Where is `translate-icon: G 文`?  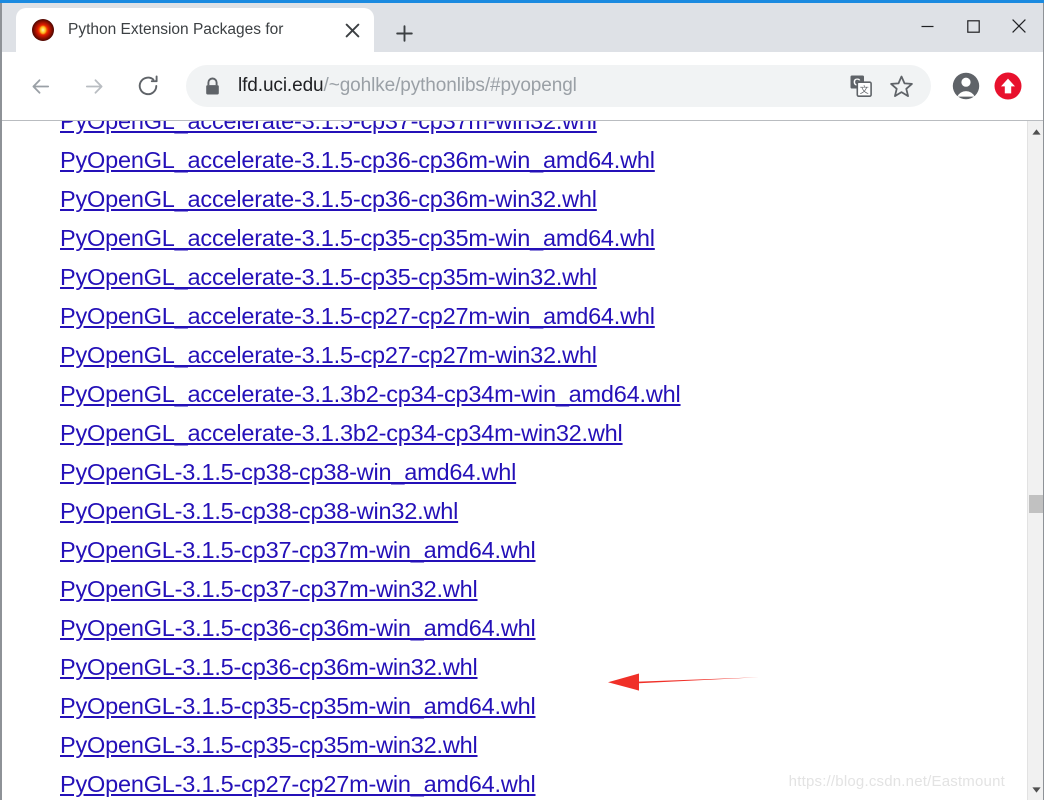
translate-icon: G 文 is located at coordinates (861, 86).